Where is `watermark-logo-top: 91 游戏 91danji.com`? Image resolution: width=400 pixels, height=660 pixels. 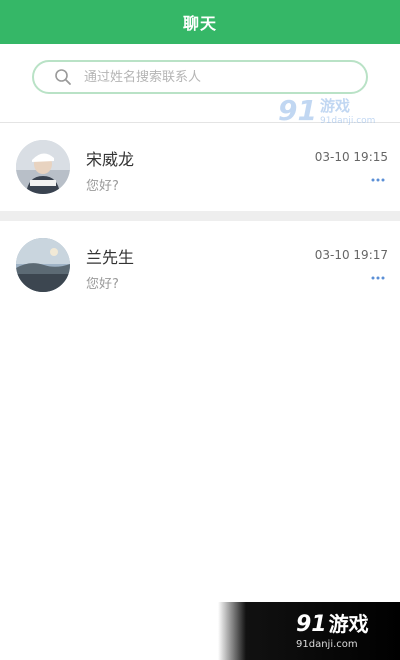 watermark-logo-top: 91 游戏 91danji.com is located at coordinates (326, 110).